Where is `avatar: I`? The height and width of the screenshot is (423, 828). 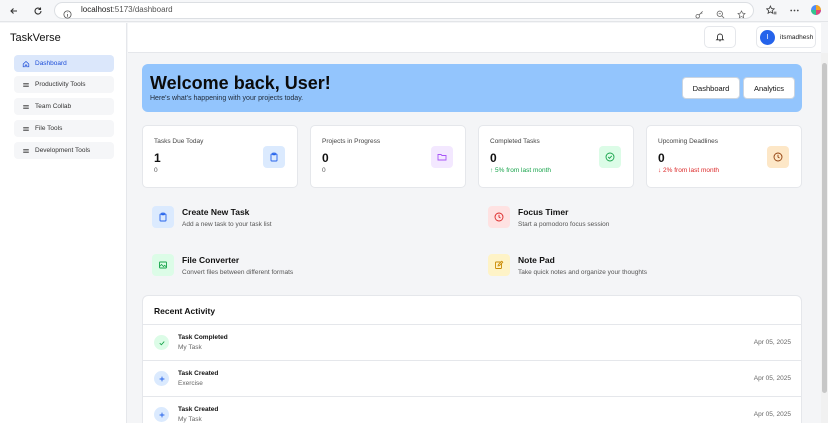 avatar: I is located at coordinates (767, 37).